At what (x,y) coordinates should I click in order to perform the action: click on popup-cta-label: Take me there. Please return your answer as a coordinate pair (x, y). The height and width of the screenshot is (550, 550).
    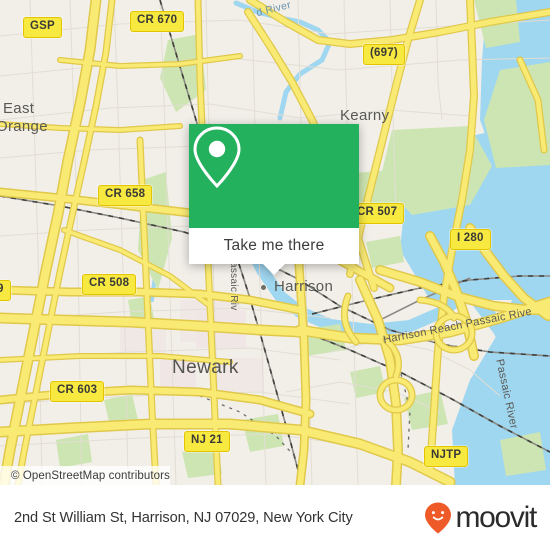
    Looking at the image, I should click on (274, 245).